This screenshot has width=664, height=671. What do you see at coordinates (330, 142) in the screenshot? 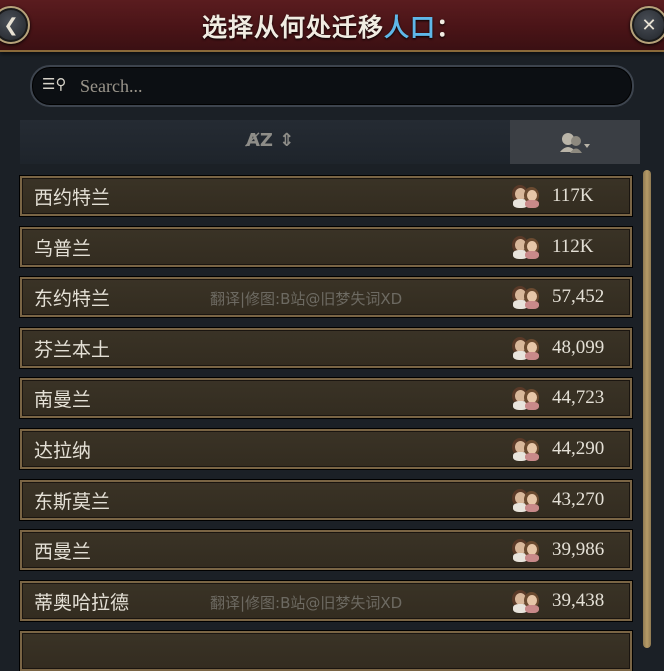
I see `sort-bar: A̸Z ⇕` at bounding box center [330, 142].